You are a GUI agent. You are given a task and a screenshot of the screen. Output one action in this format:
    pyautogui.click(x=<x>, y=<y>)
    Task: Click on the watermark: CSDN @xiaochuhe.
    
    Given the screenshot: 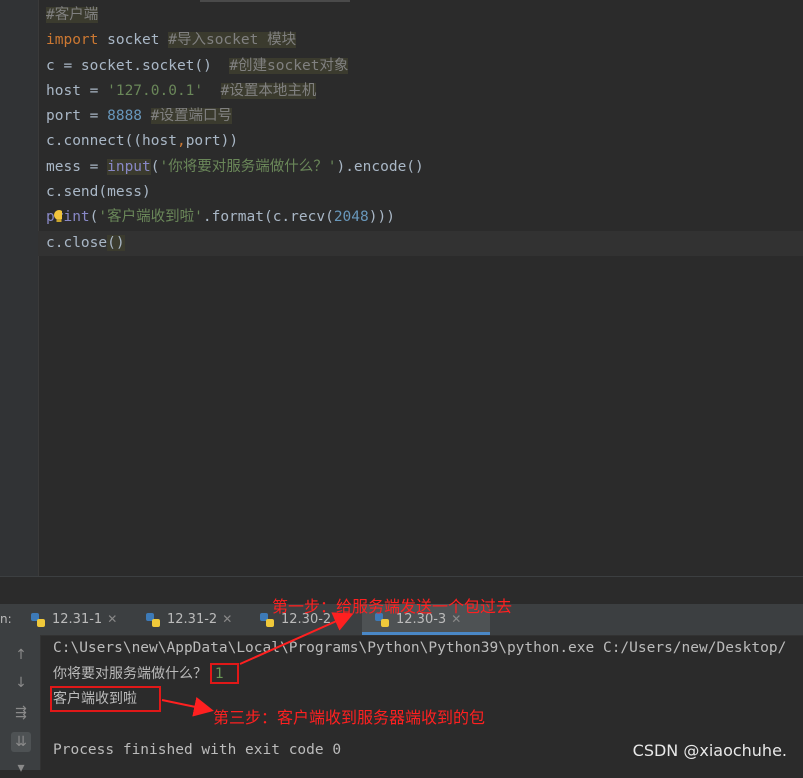 What is the action you would take?
    pyautogui.click(x=709, y=750)
    